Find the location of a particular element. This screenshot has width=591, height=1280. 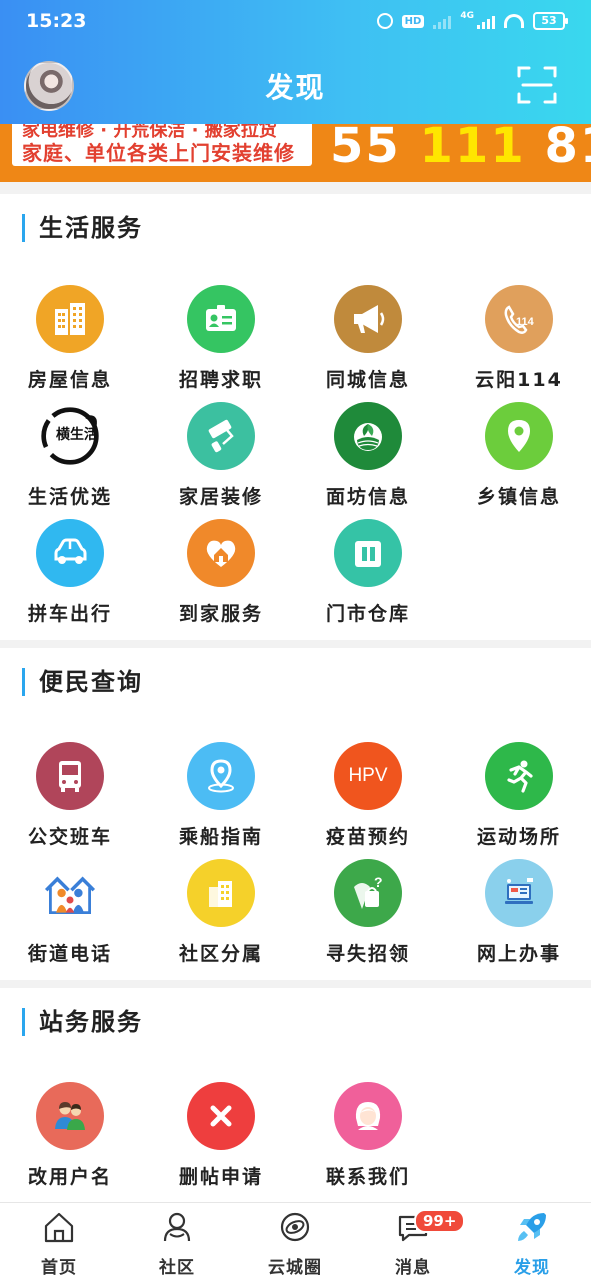

grid-item-jobs: 招聘求职 is located at coordinates (221, 340).